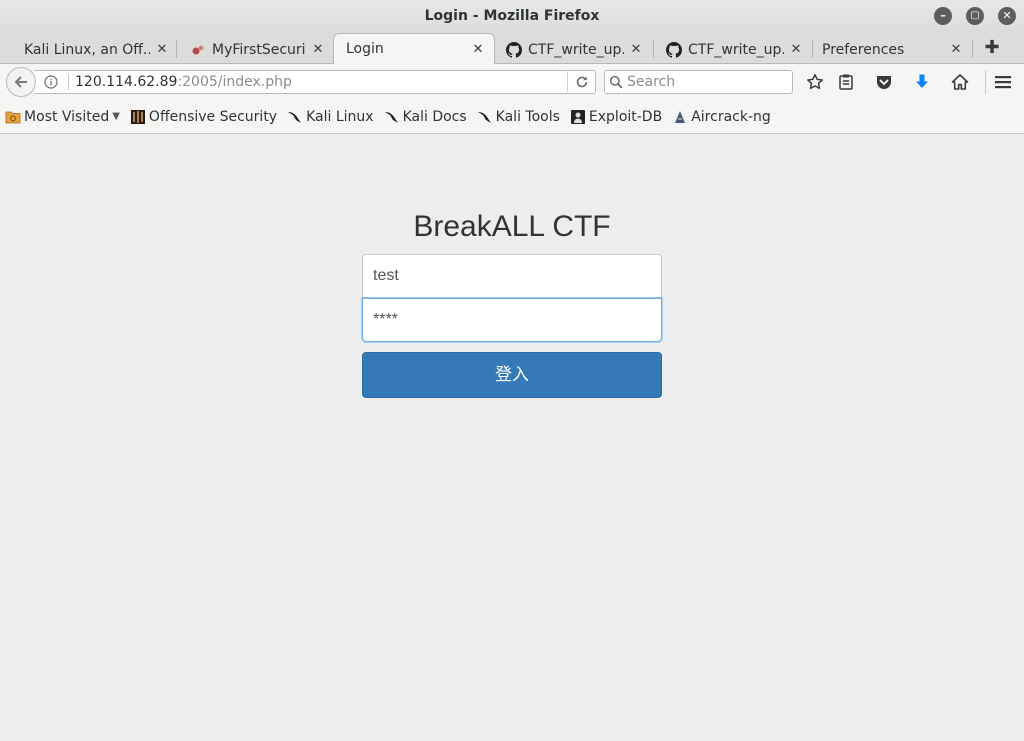 The image size is (1024, 741). I want to click on download-icon, so click(922, 82).